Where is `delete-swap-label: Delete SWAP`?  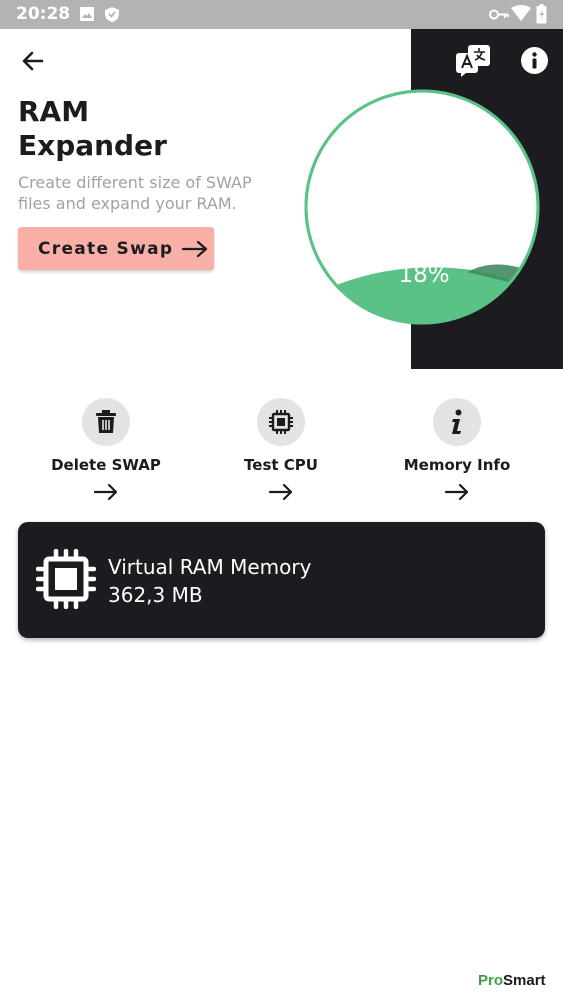
delete-swap-label: Delete SWAP is located at coordinates (106, 465).